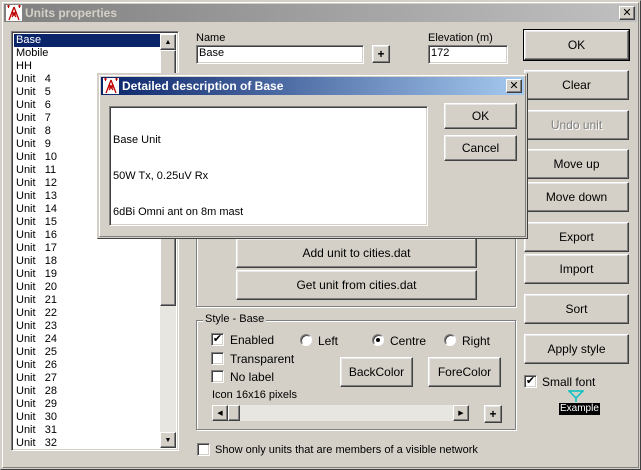  Describe the element at coordinates (178, 212) in the screenshot. I see `description-line: 6dBi Omni ant on 8m mast` at that location.